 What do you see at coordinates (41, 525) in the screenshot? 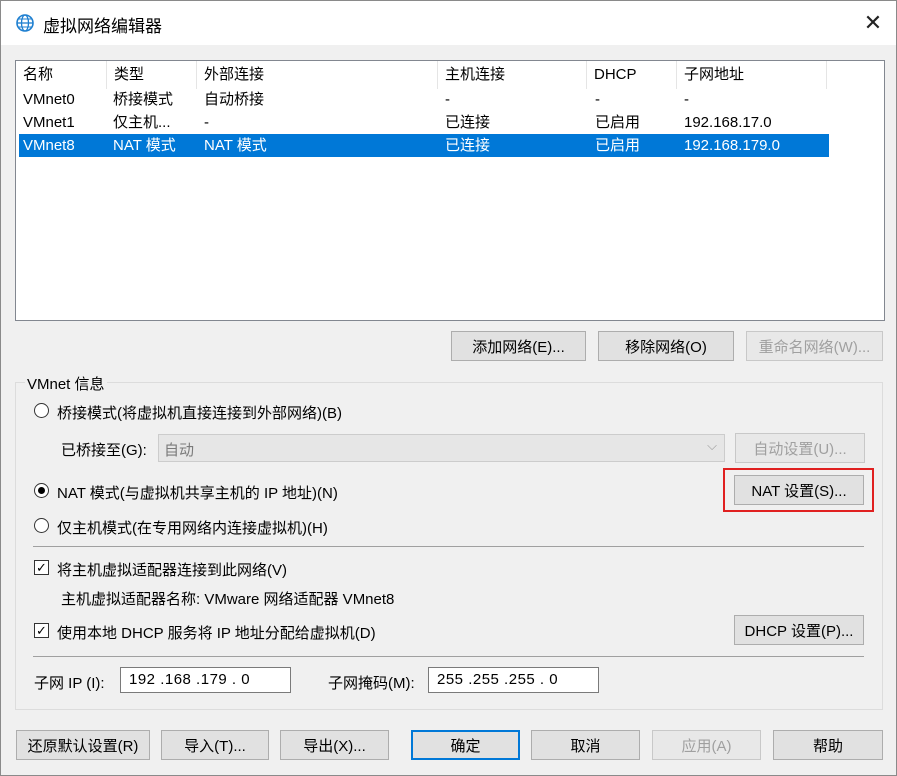
I see `host-only-radio` at bounding box center [41, 525].